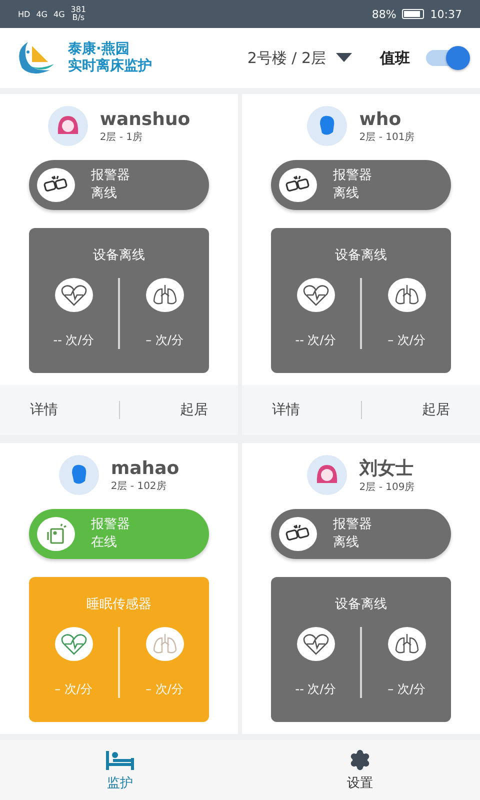  I want to click on location-selector: 2号楼 / 2层, so click(286, 58).